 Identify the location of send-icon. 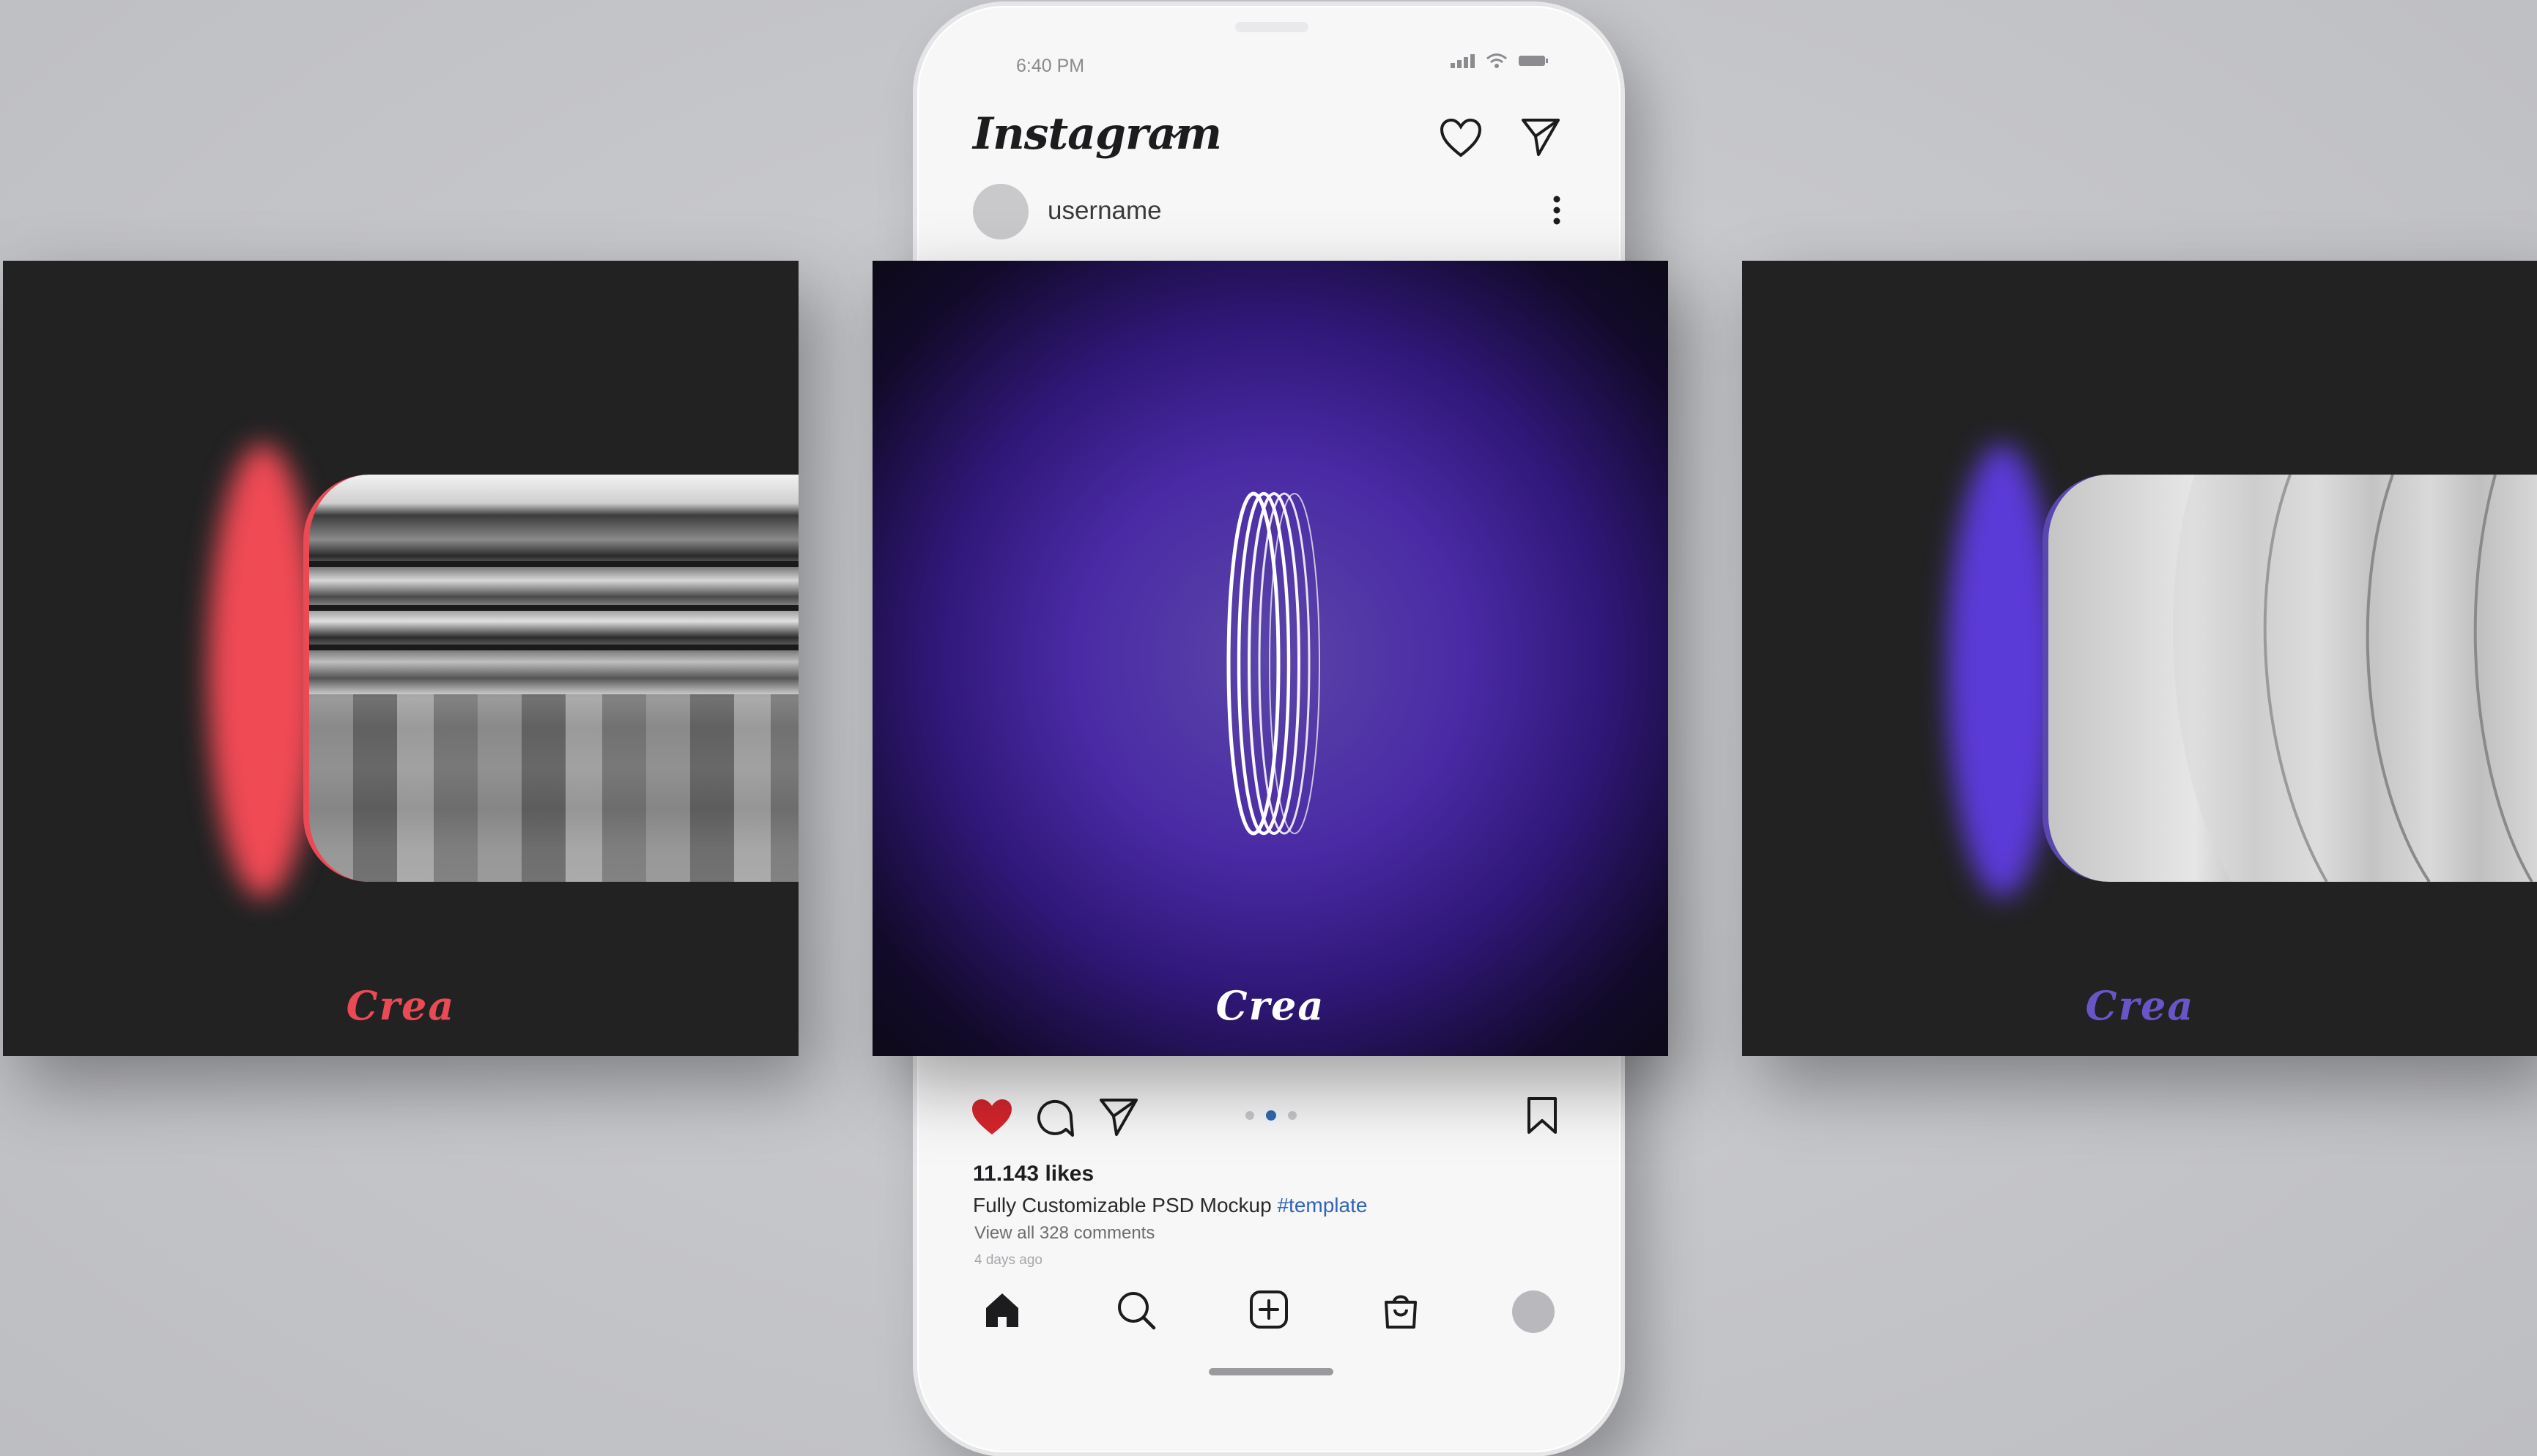
(1540, 137).